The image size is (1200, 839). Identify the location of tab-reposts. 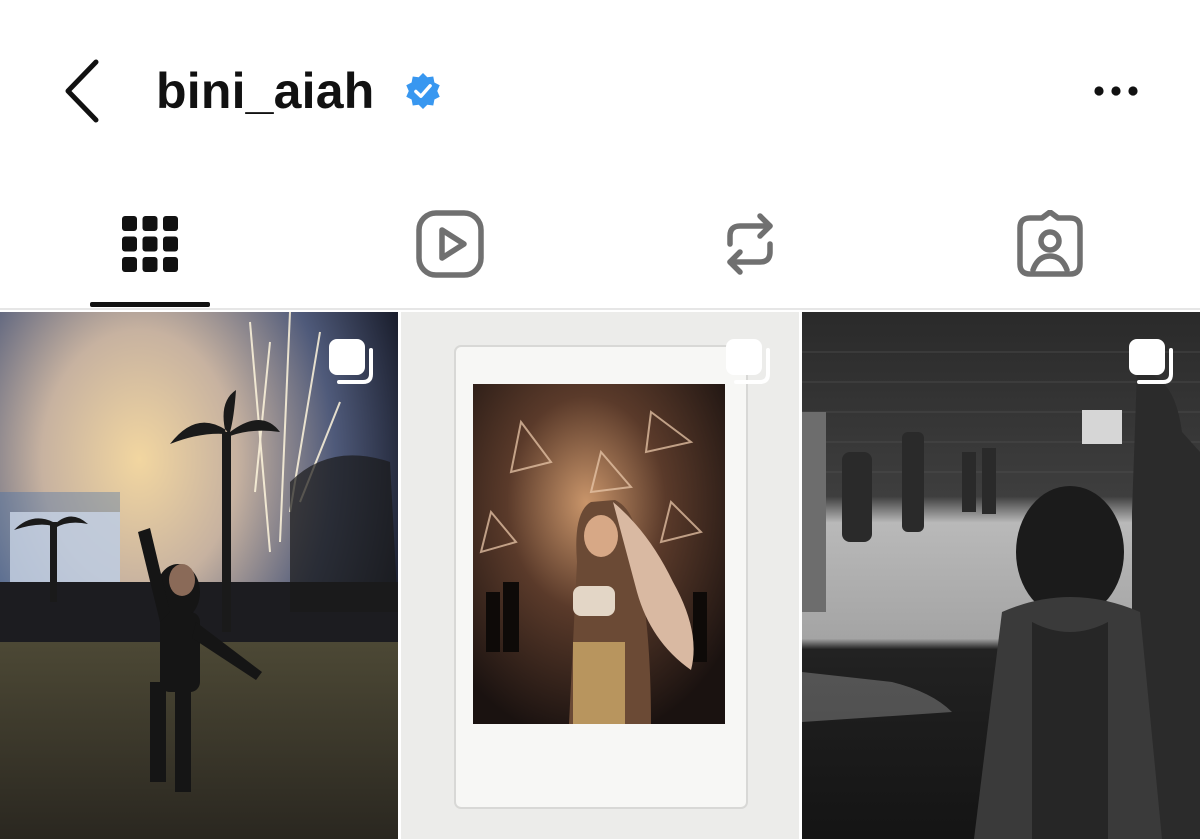
(750, 250).